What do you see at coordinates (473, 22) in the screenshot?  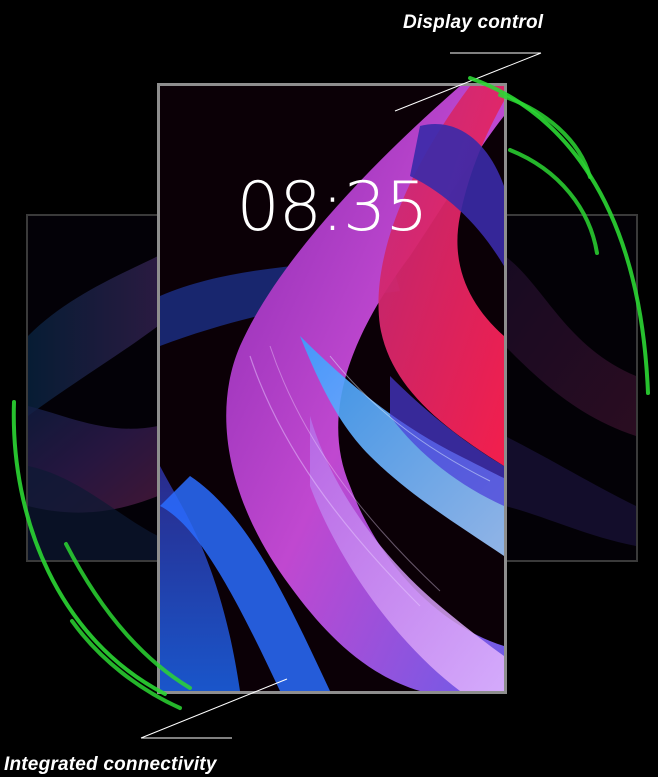 I see `display-control-label: Display control` at bounding box center [473, 22].